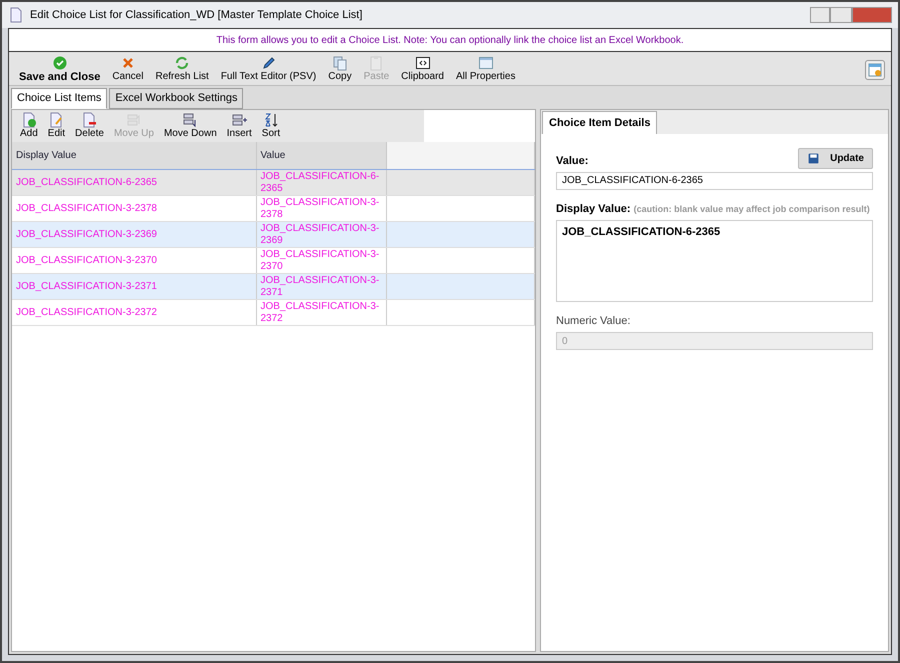 The height and width of the screenshot is (663, 900). Describe the element at coordinates (268, 63) in the screenshot. I see `pencil-icon` at that location.